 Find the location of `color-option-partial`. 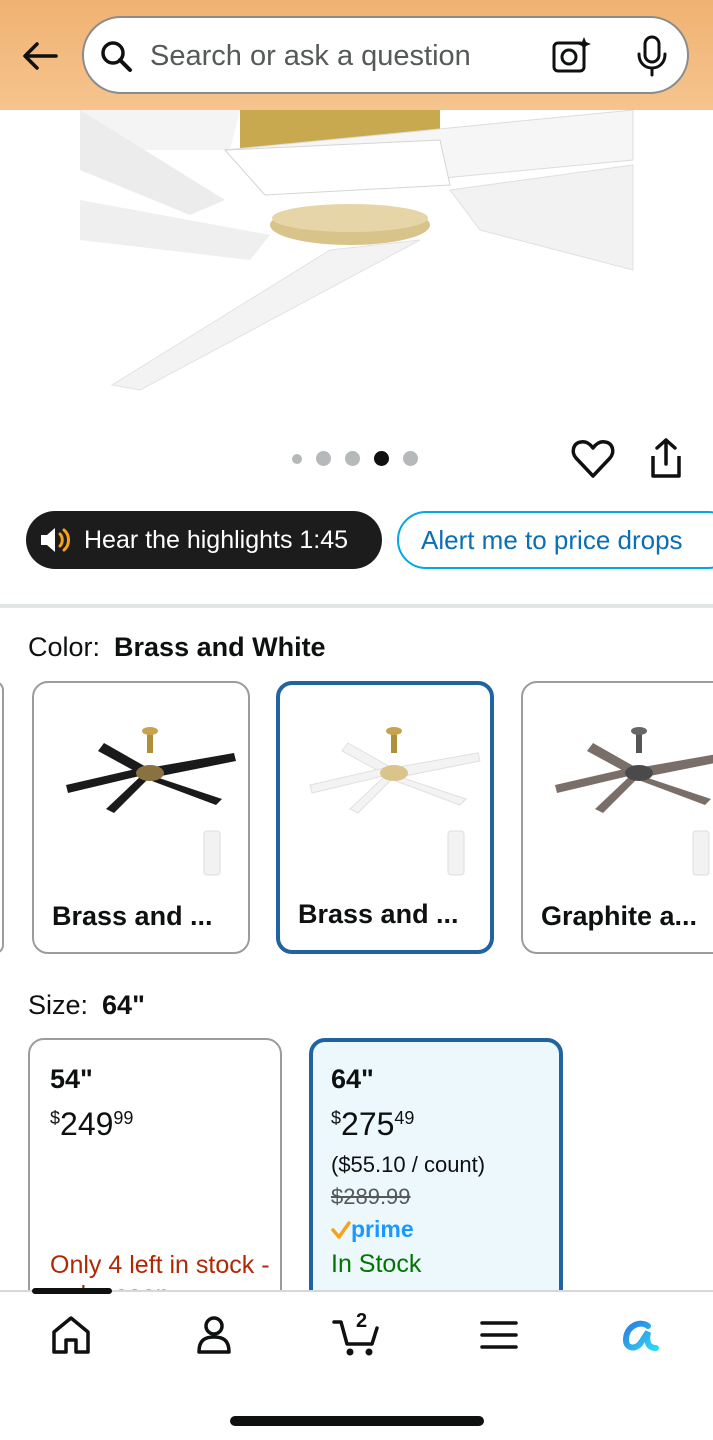

color-option-partial is located at coordinates (2, 817).